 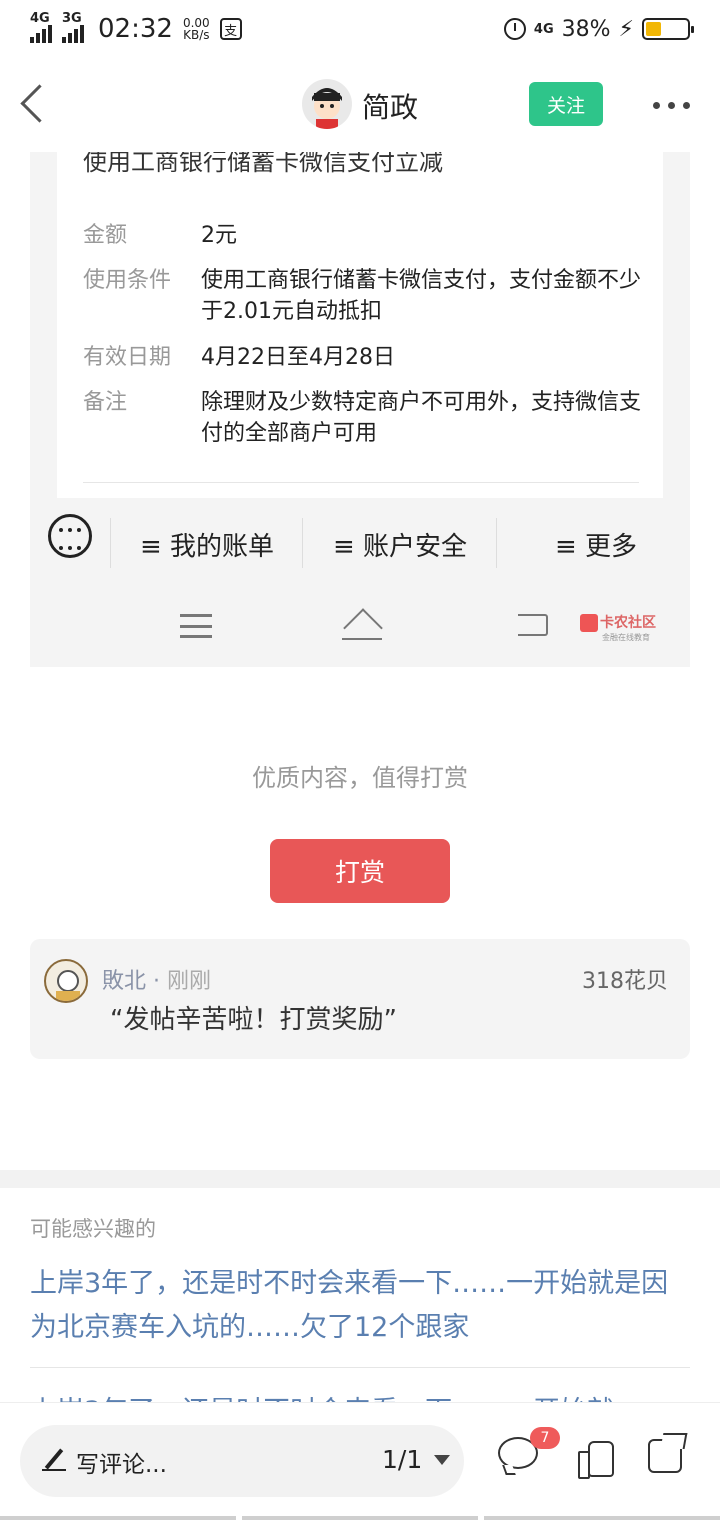 What do you see at coordinates (362, 296) in the screenshot?
I see `coupon-row-condition: 使用条件 使用工商银行储蓄卡微信支付，支付金额不少于2.01元自动抵扣` at bounding box center [362, 296].